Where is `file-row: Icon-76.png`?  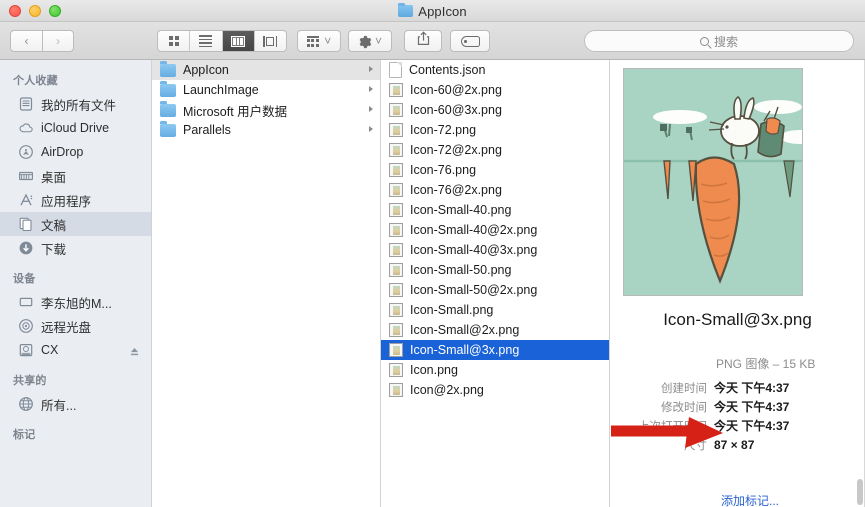 file-row: Icon-76.png is located at coordinates (495, 170).